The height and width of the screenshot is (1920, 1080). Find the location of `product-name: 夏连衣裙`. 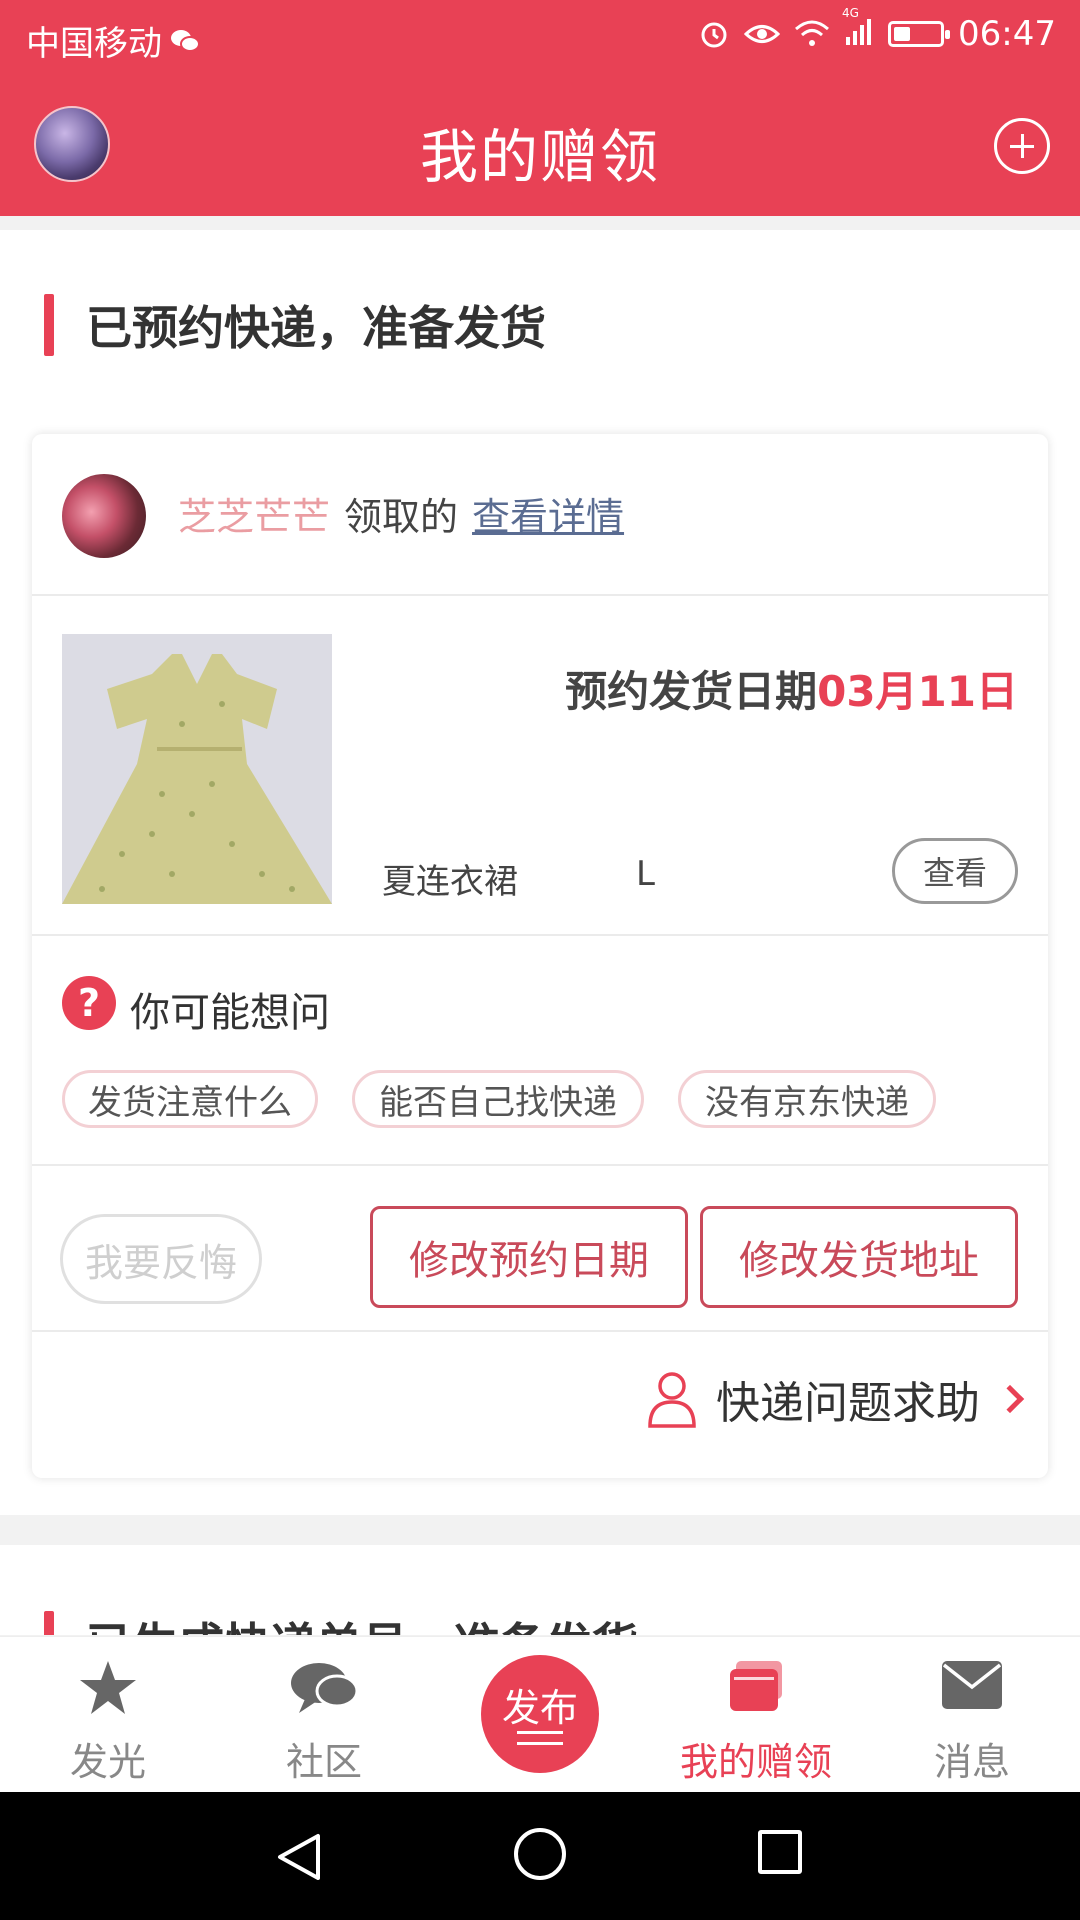

product-name: 夏连衣裙 is located at coordinates (450, 882).